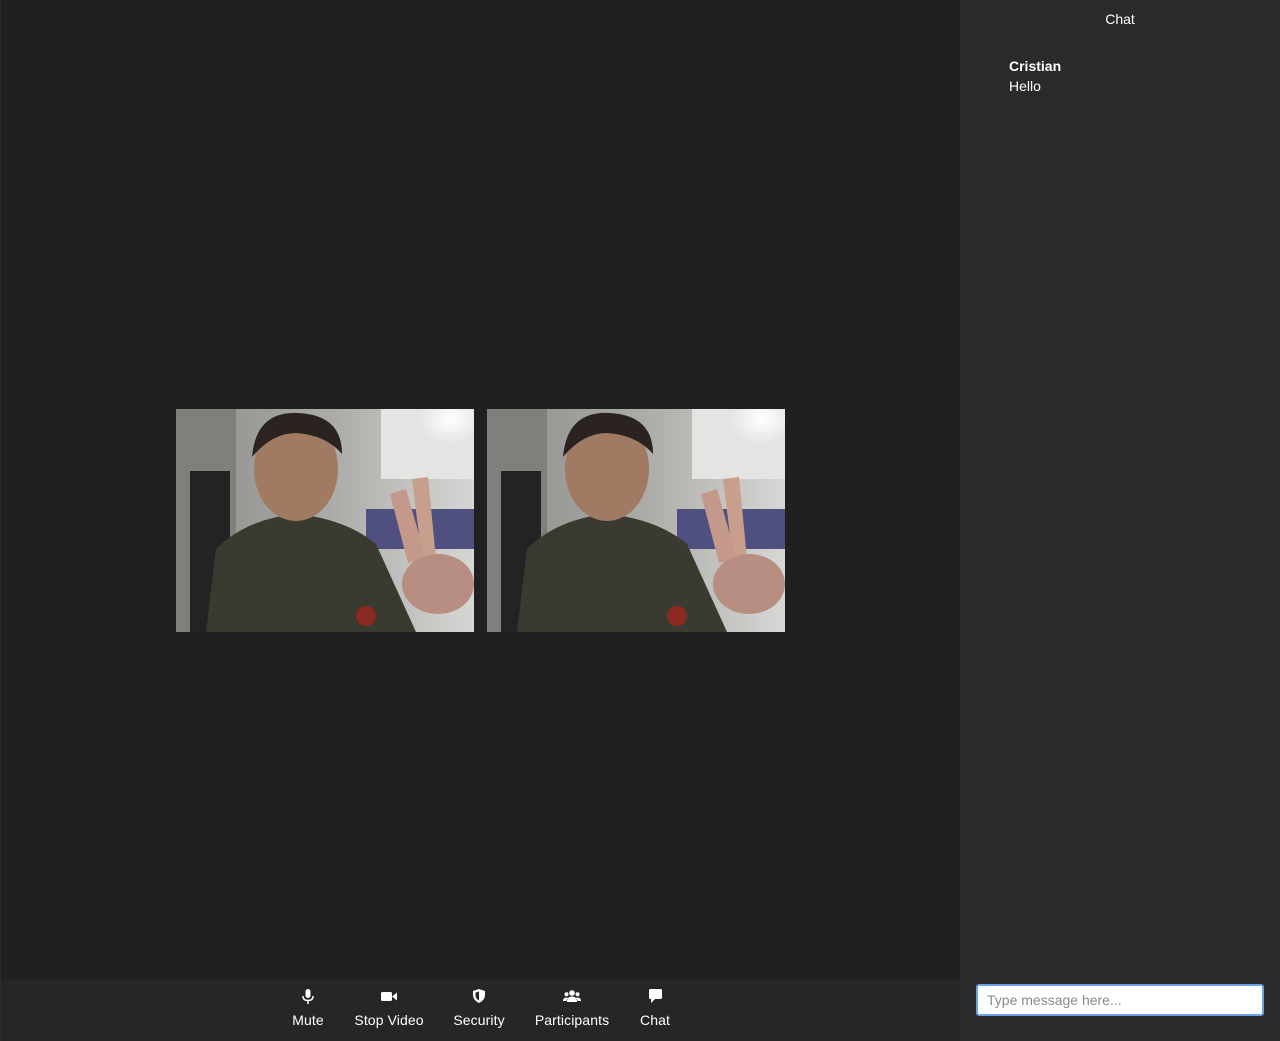  I want to click on chat-message: Cristian Hello, so click(1035, 76).